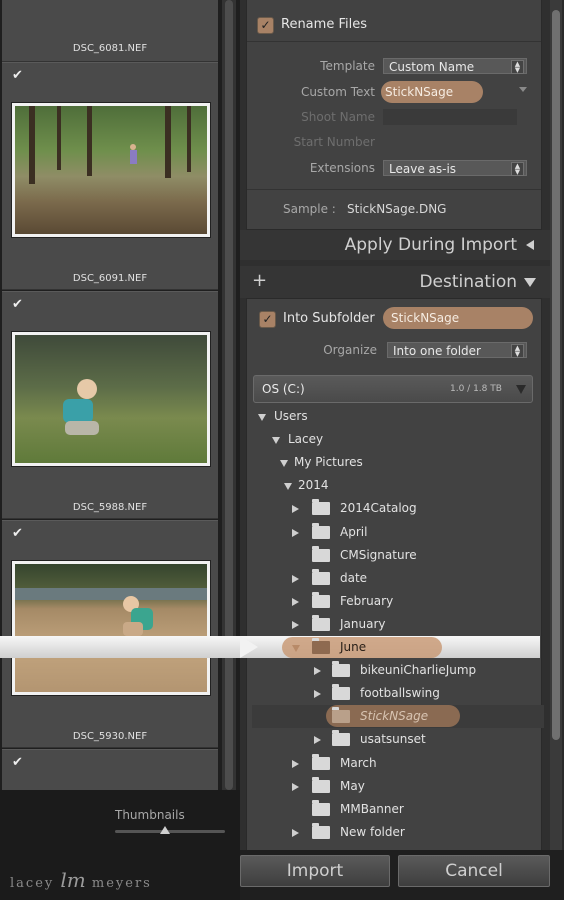 This screenshot has width=564, height=900. I want to click on organize-select: Into one folder ▲ ▼, so click(457, 350).